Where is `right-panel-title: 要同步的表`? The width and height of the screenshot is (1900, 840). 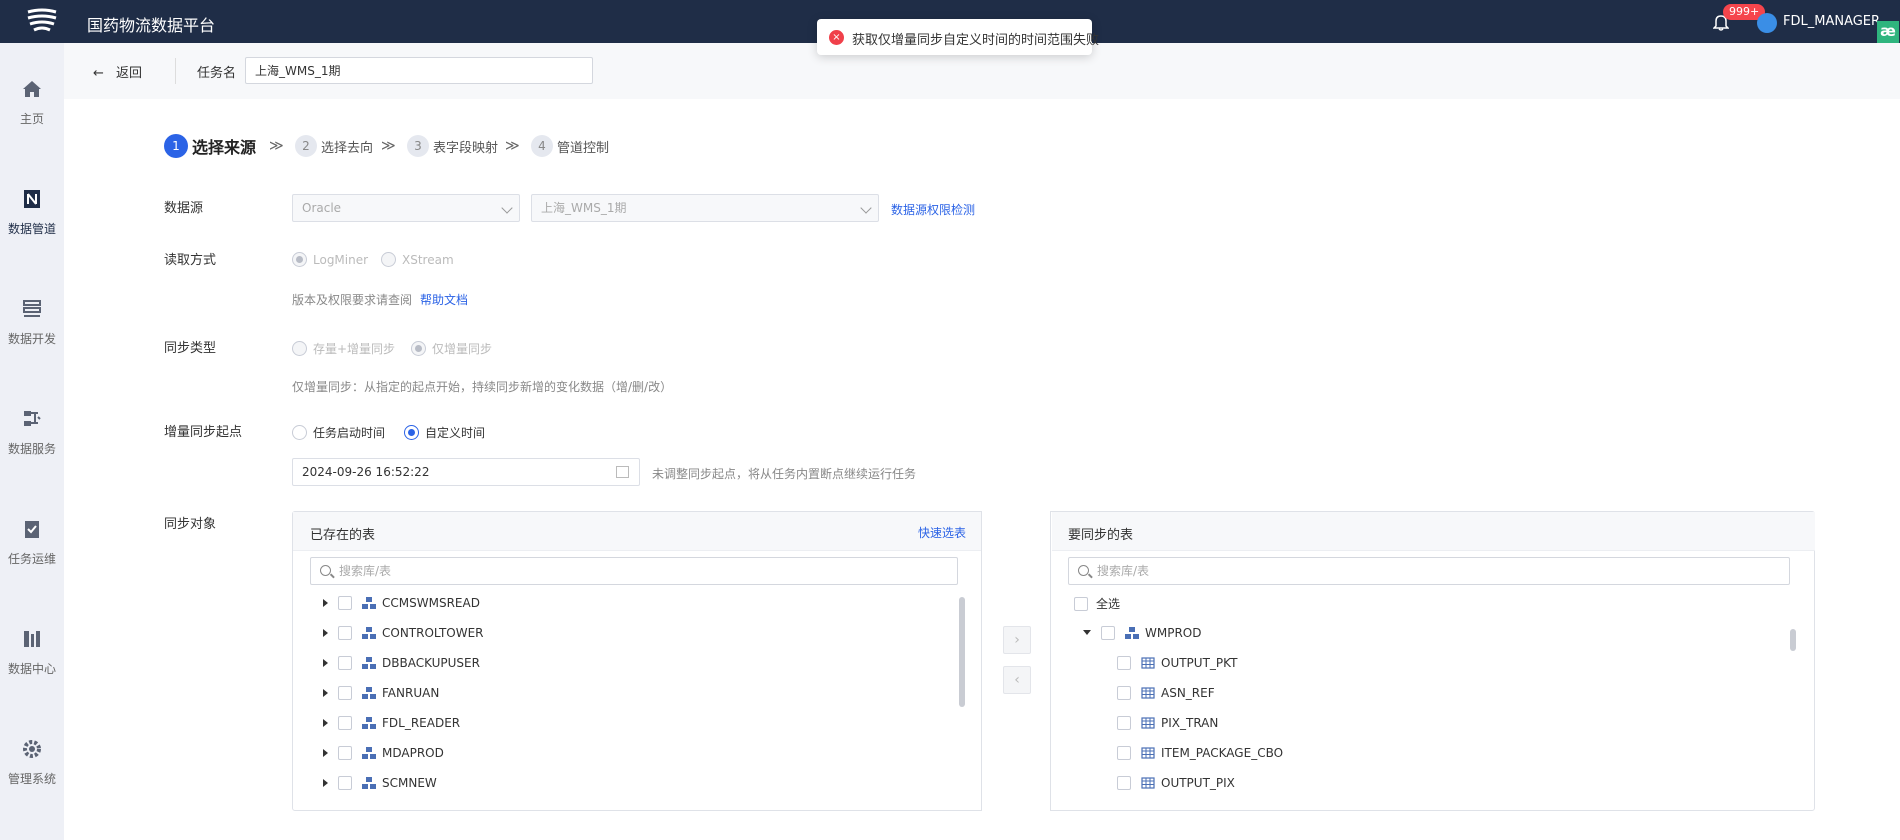 right-panel-title: 要同步的表 is located at coordinates (1101, 535).